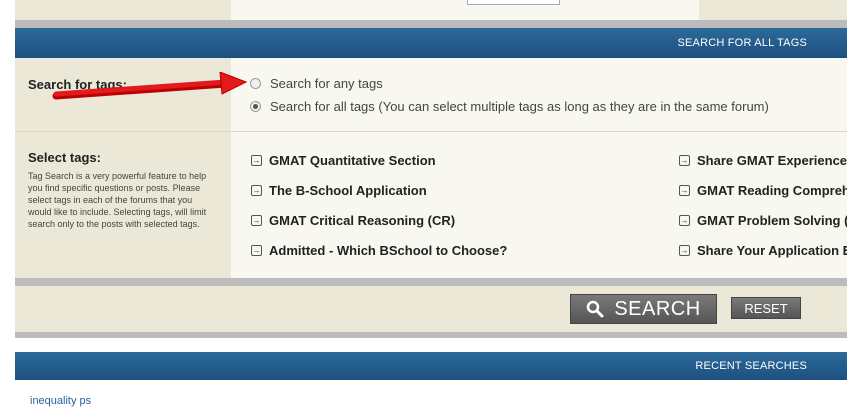 The height and width of the screenshot is (412, 847). Describe the element at coordinates (772, 160) in the screenshot. I see `tag-label: Share GMAT Experience` at that location.